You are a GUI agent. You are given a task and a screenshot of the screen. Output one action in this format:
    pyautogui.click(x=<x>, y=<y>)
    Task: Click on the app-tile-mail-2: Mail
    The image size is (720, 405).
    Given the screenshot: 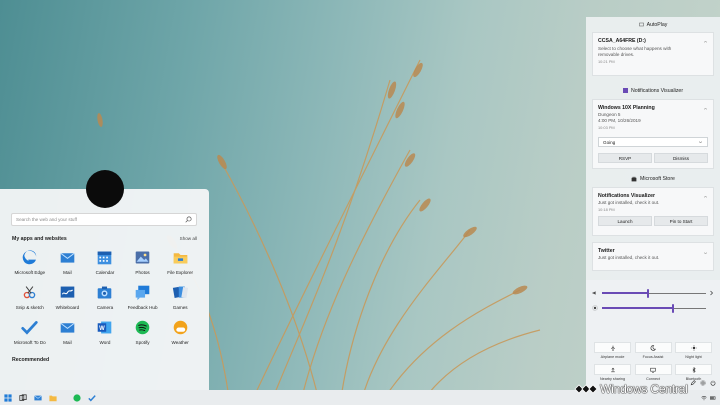 What is the action you would take?
    pyautogui.click(x=68, y=336)
    